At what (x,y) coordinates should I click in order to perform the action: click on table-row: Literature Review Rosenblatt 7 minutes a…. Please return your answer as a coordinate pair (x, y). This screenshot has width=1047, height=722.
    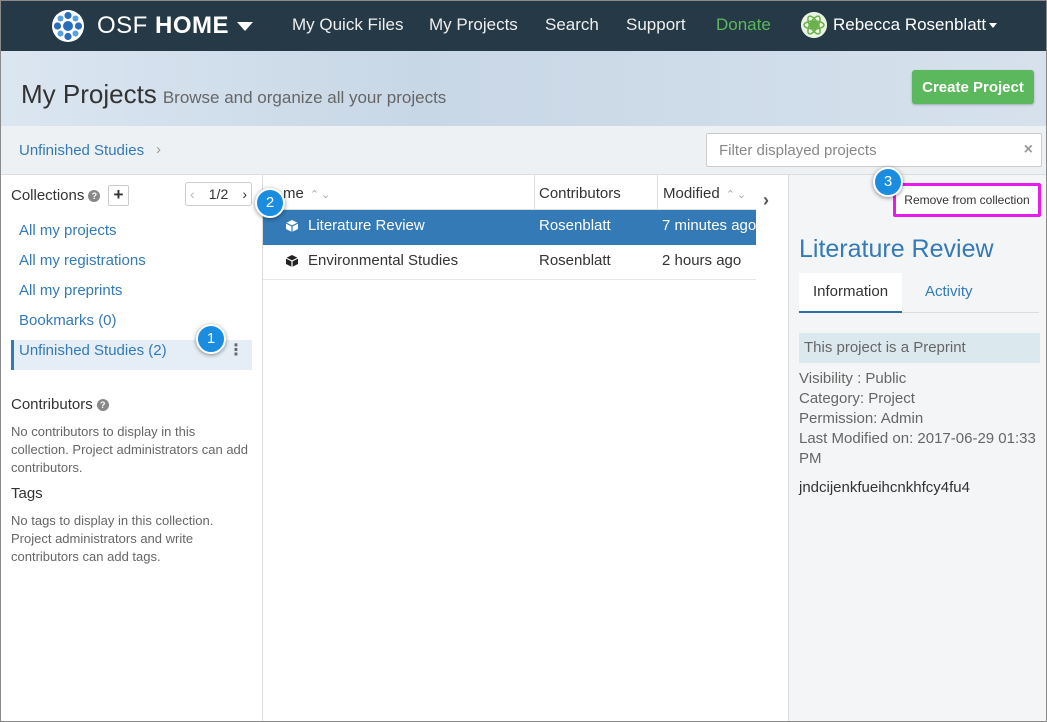
    Looking at the image, I should click on (509, 227).